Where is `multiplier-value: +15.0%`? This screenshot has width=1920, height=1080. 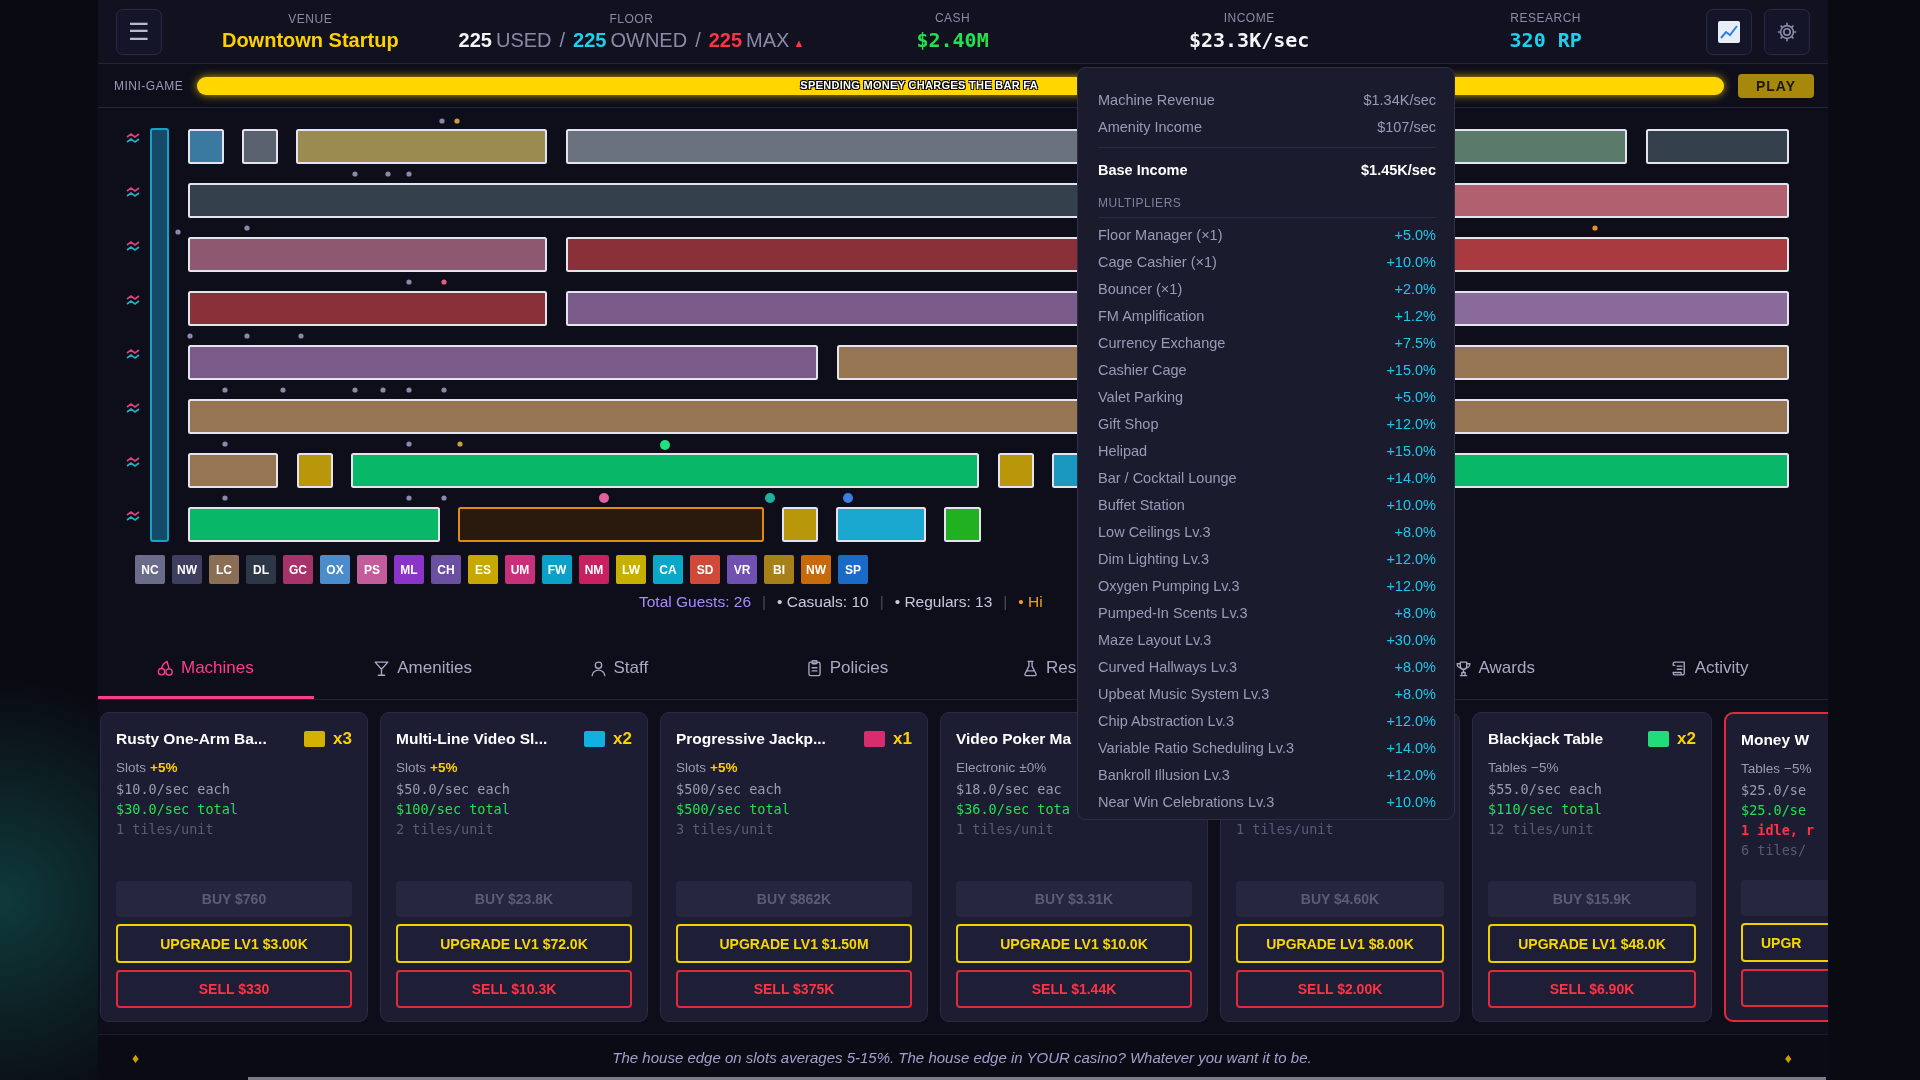 multiplier-value: +15.0% is located at coordinates (1411, 450).